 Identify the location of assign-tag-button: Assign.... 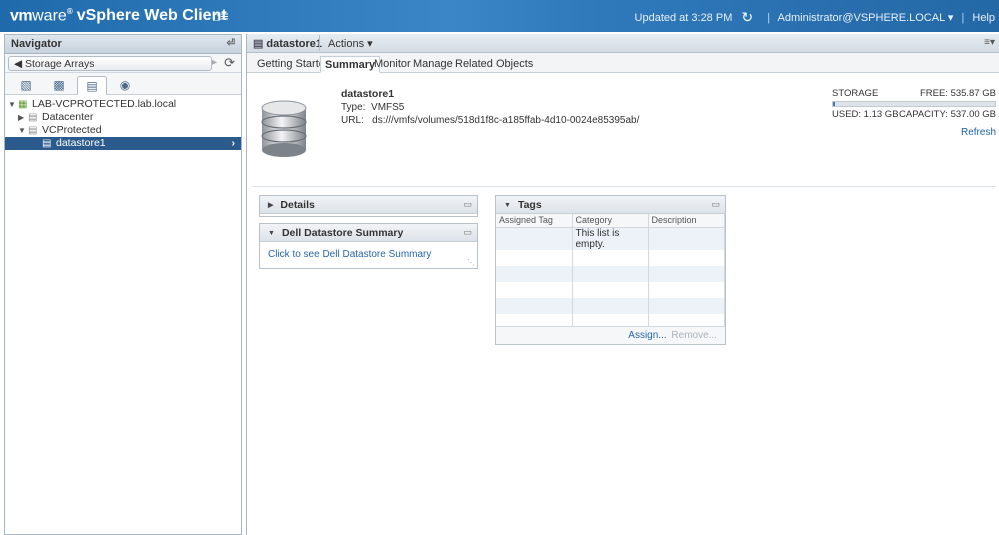
(647, 335).